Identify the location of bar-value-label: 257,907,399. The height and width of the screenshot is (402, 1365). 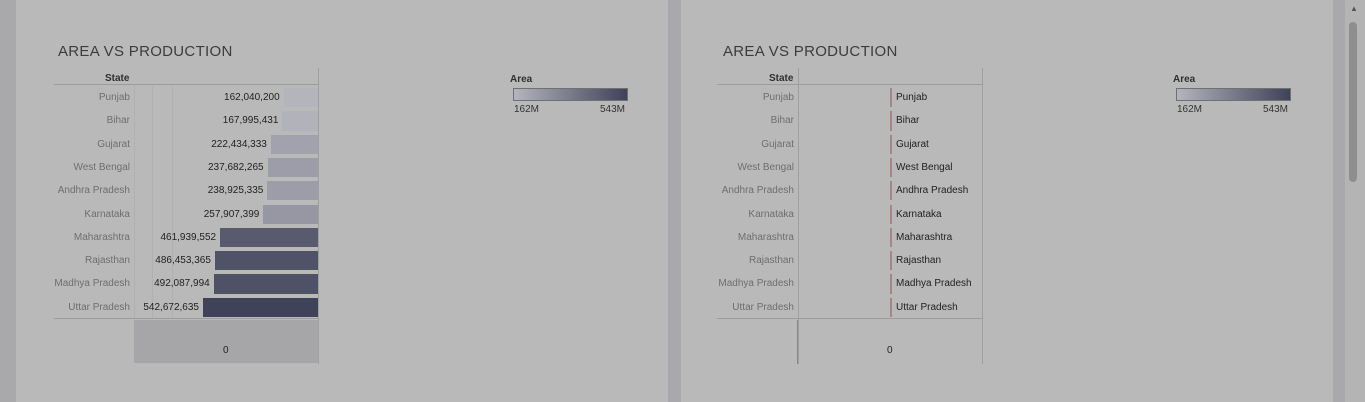
(231, 214).